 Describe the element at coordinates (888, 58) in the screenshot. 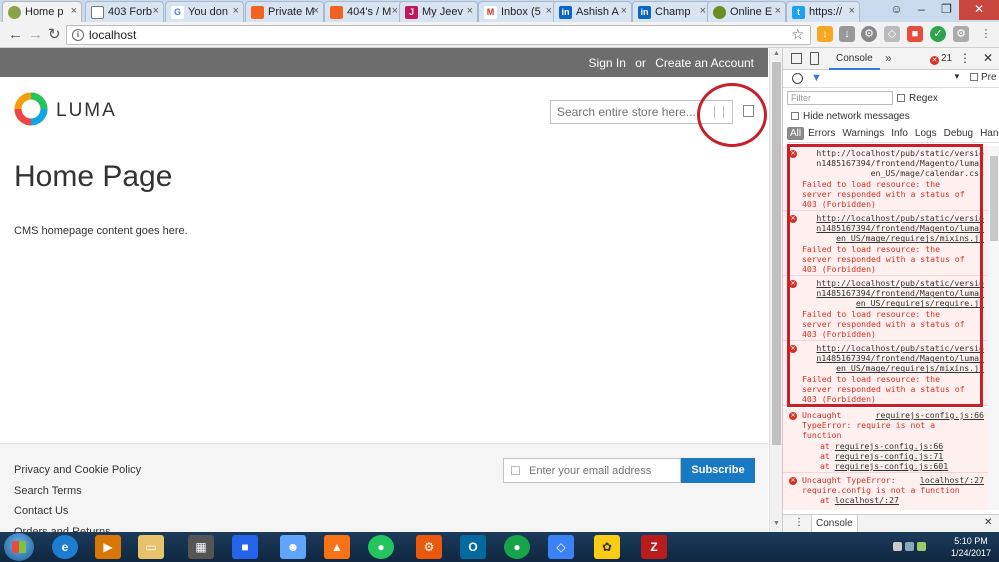

I see `more-tabs-icon: »` at that location.